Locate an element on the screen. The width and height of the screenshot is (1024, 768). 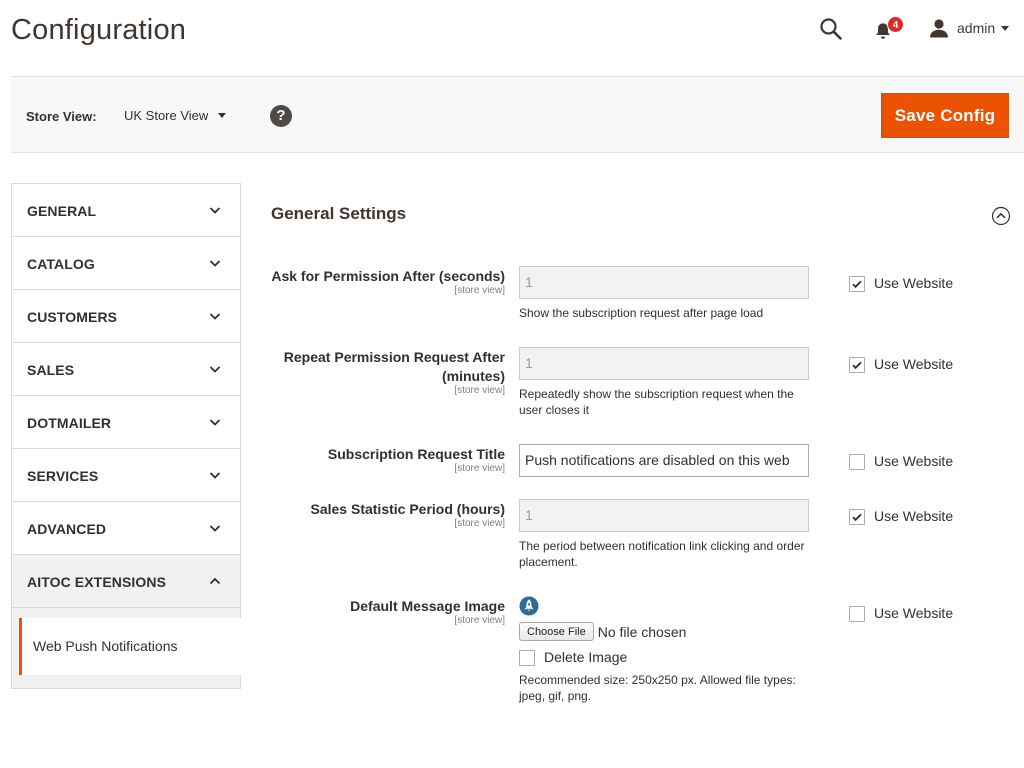
request-title-use-website-label: Use Website is located at coordinates (914, 461).